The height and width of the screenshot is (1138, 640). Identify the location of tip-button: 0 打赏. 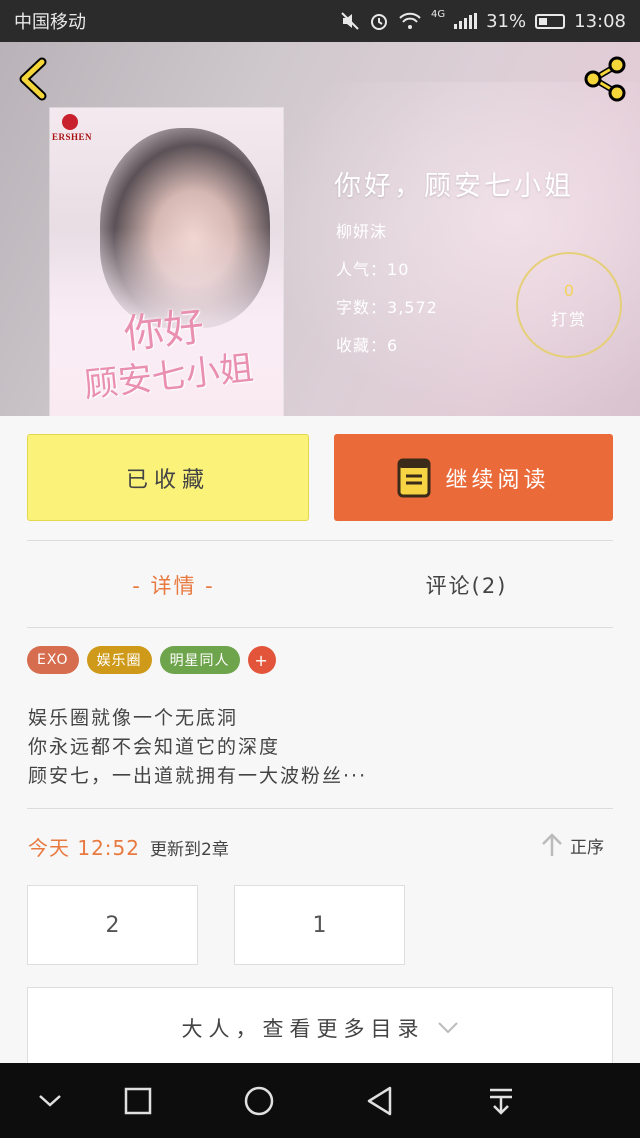
(569, 305).